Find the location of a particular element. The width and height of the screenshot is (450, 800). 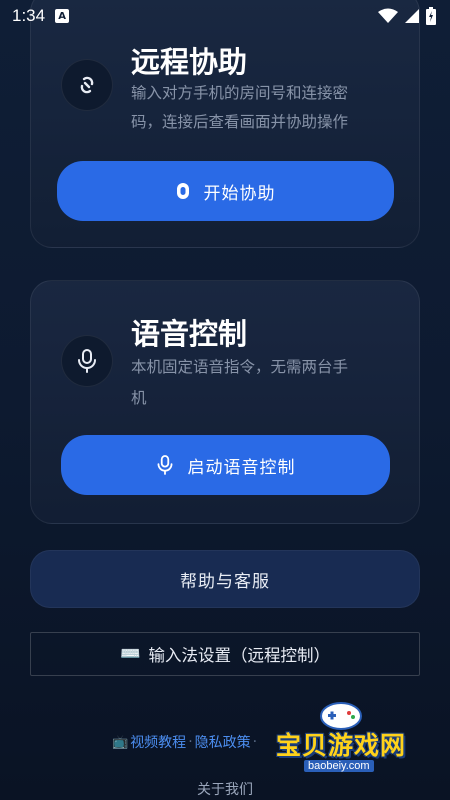

watermark-name: 宝贝游戏网 is located at coordinates (341, 745).